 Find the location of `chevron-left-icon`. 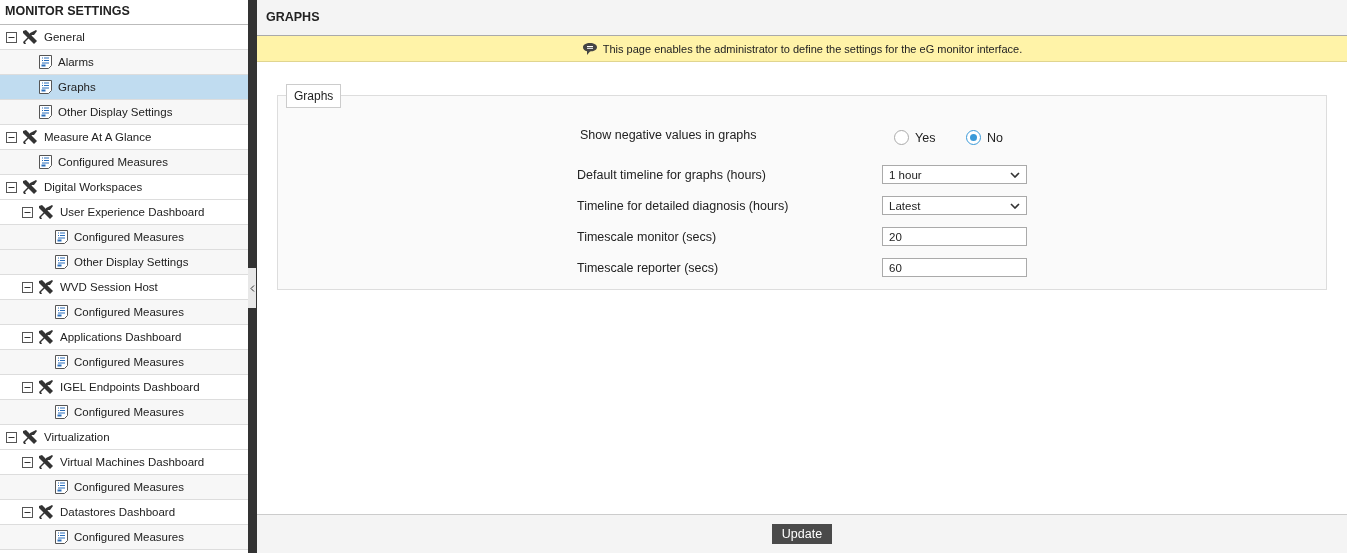

chevron-left-icon is located at coordinates (252, 288).